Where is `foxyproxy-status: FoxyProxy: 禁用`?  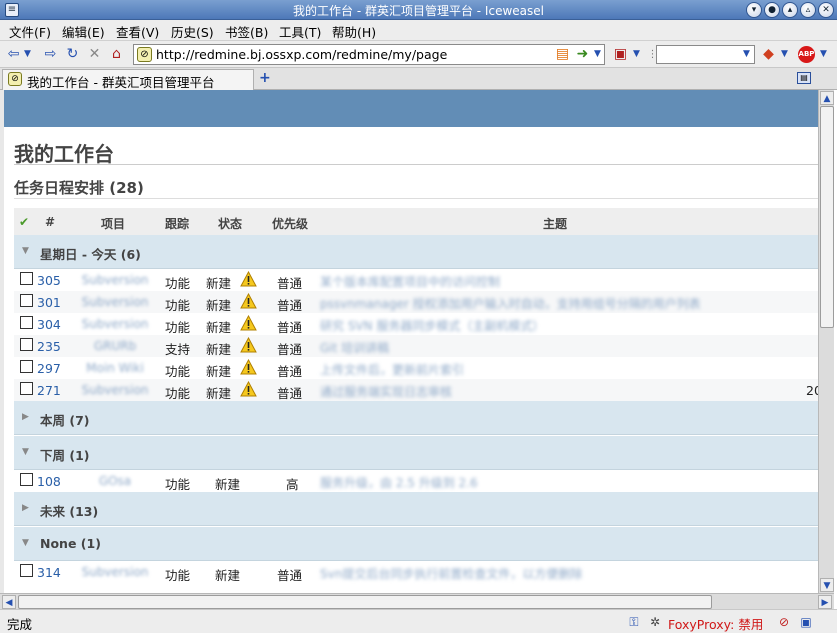
foxyproxy-status: FoxyProxy: 禁用 is located at coordinates (715, 623).